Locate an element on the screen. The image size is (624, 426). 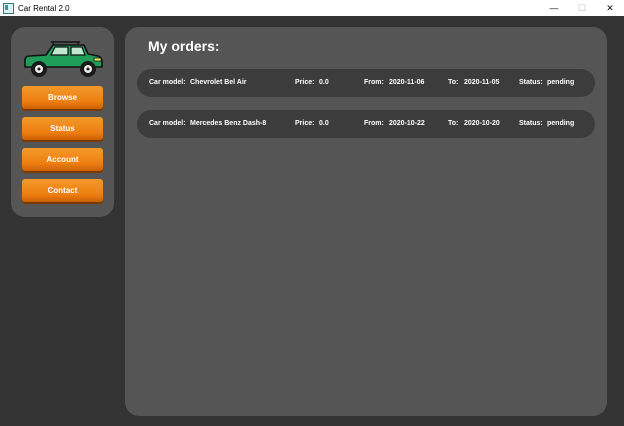
app-icon is located at coordinates (8, 8).